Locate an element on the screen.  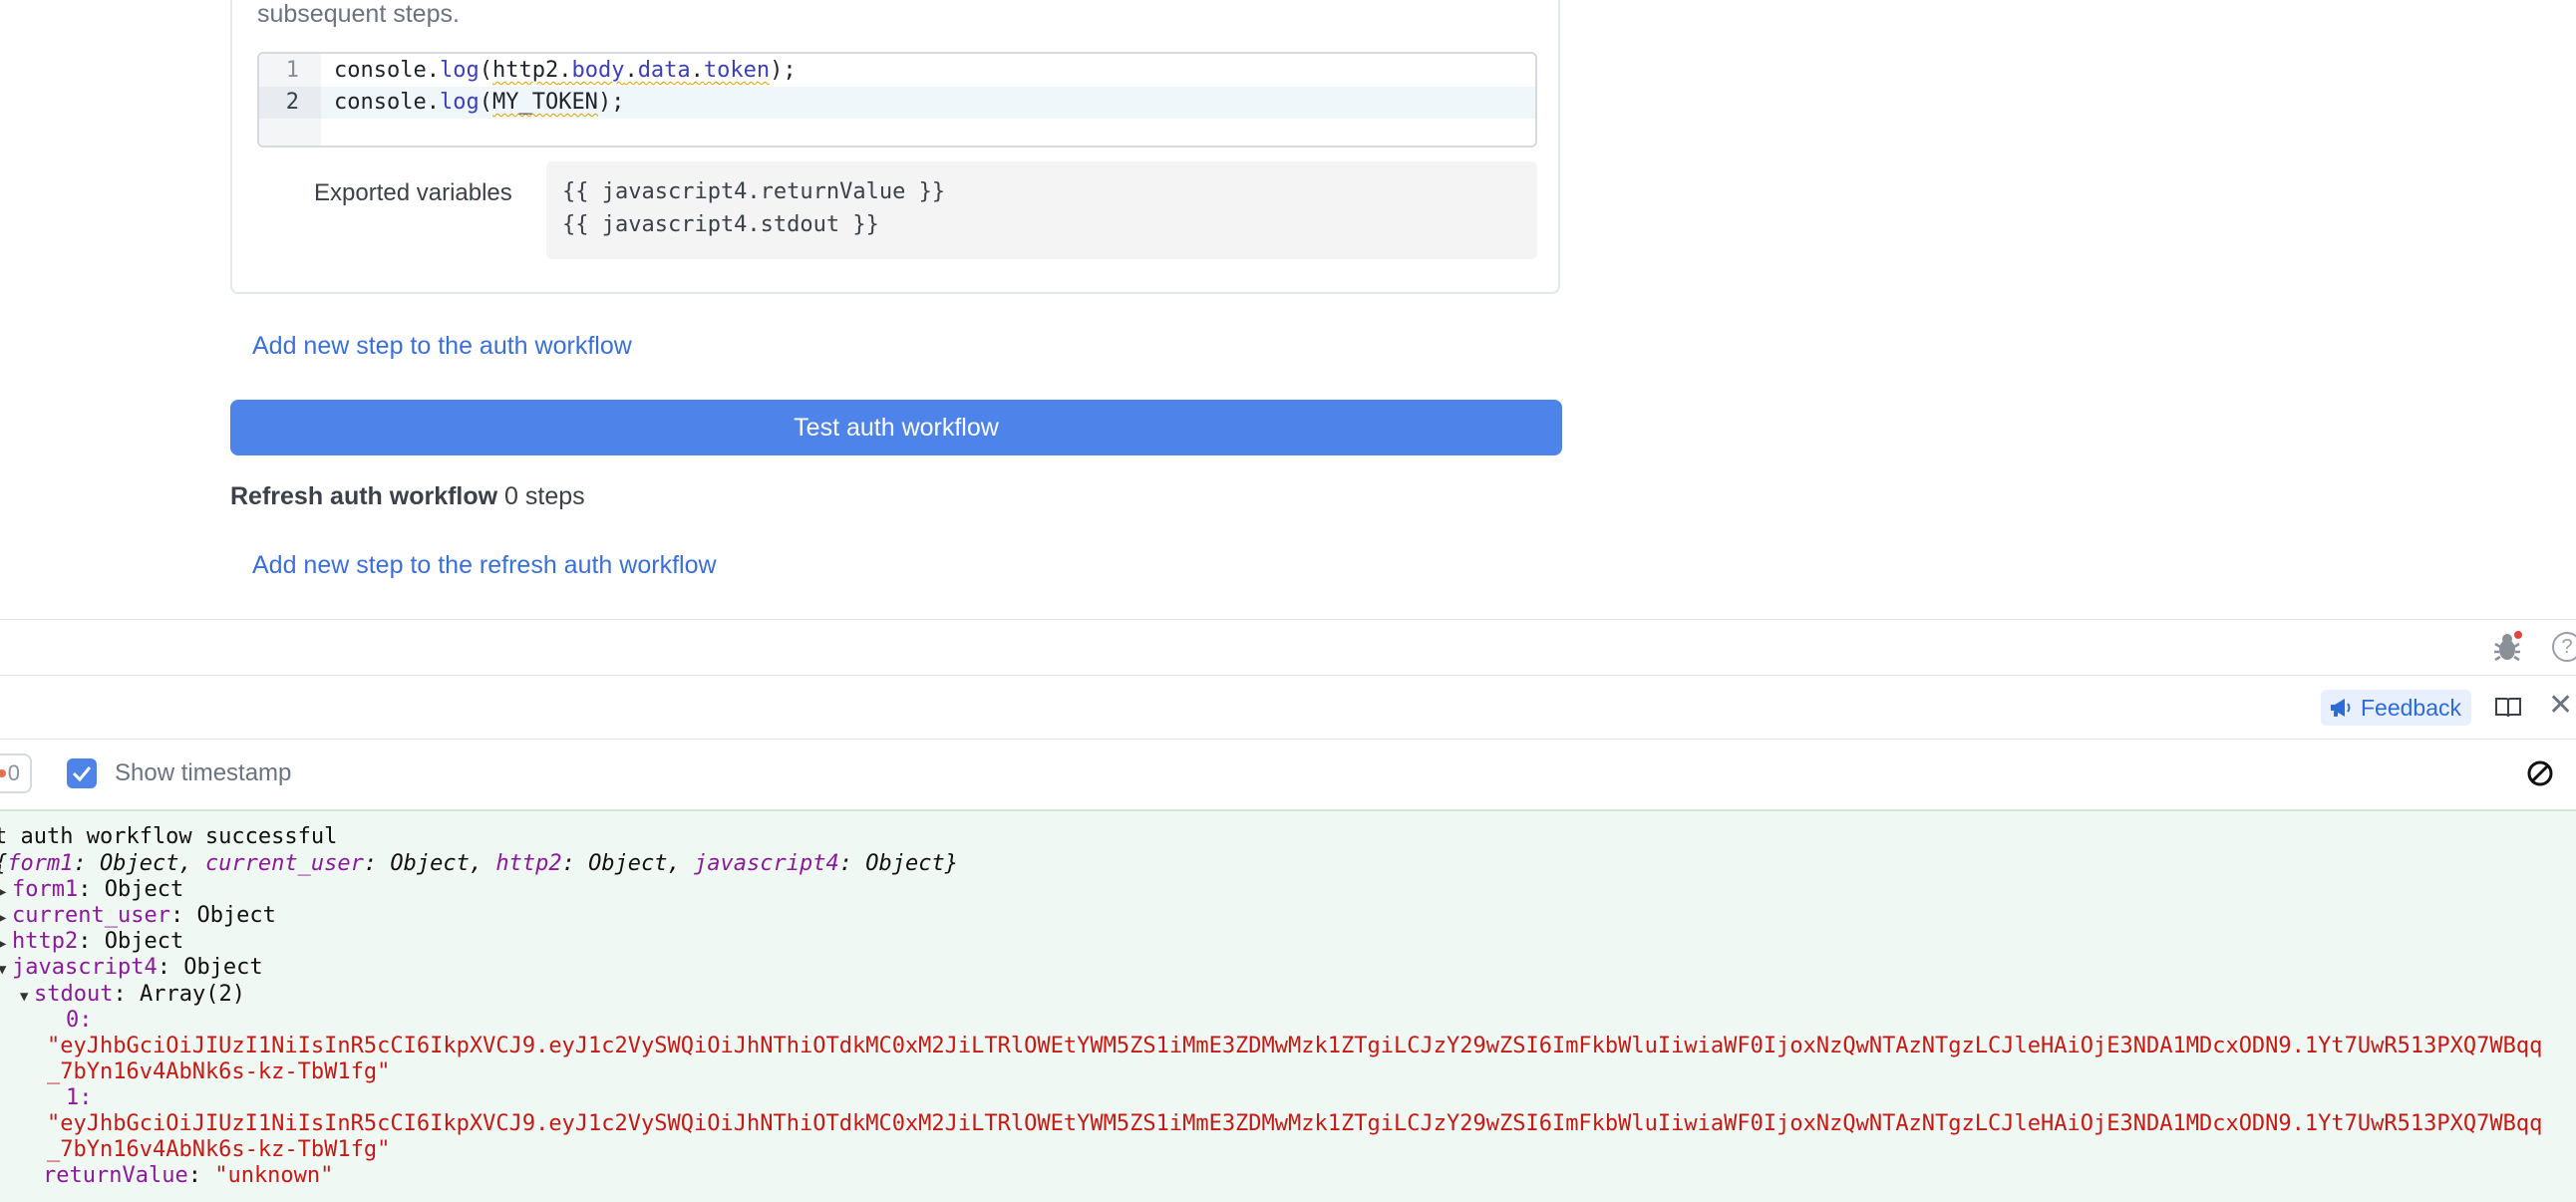
console-tree-item-http2: ▶ http2: Object is located at coordinates (91, 943).